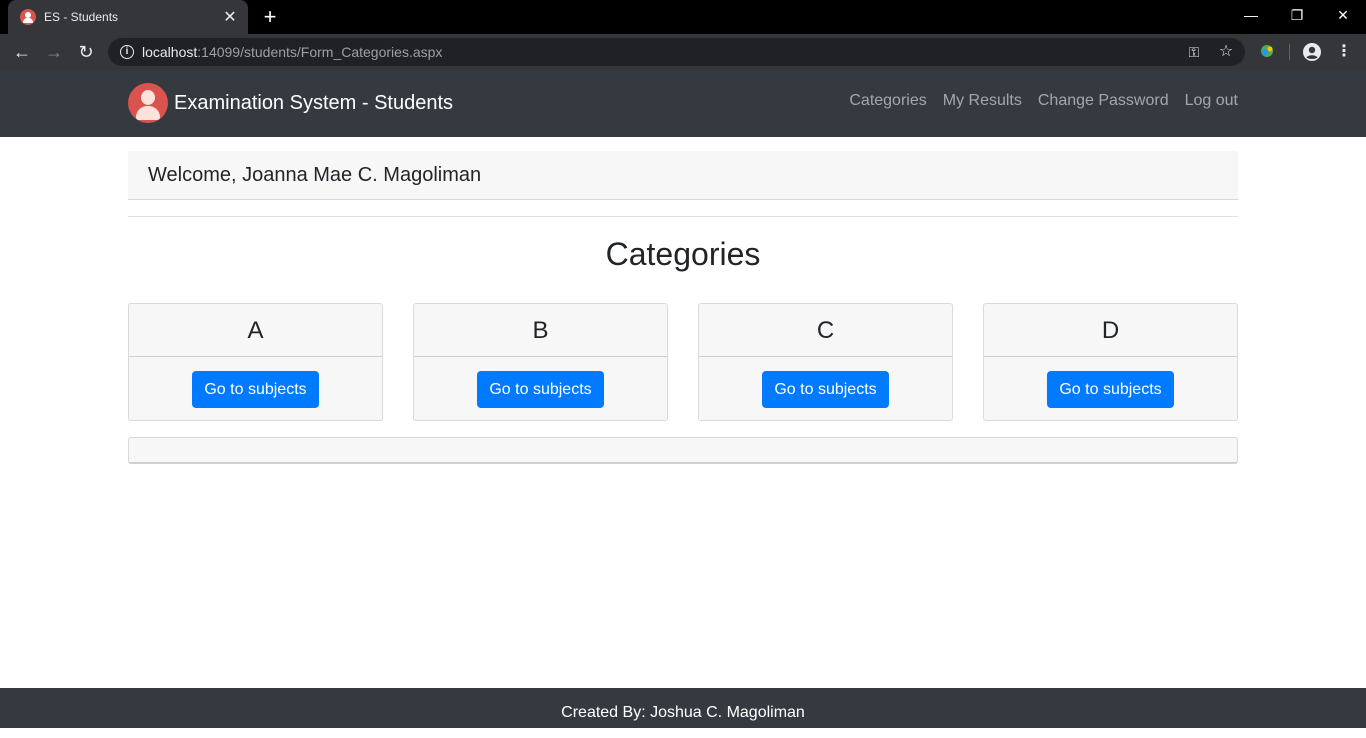 The width and height of the screenshot is (1366, 738). I want to click on nav-link-categories: Categories, so click(887, 101).